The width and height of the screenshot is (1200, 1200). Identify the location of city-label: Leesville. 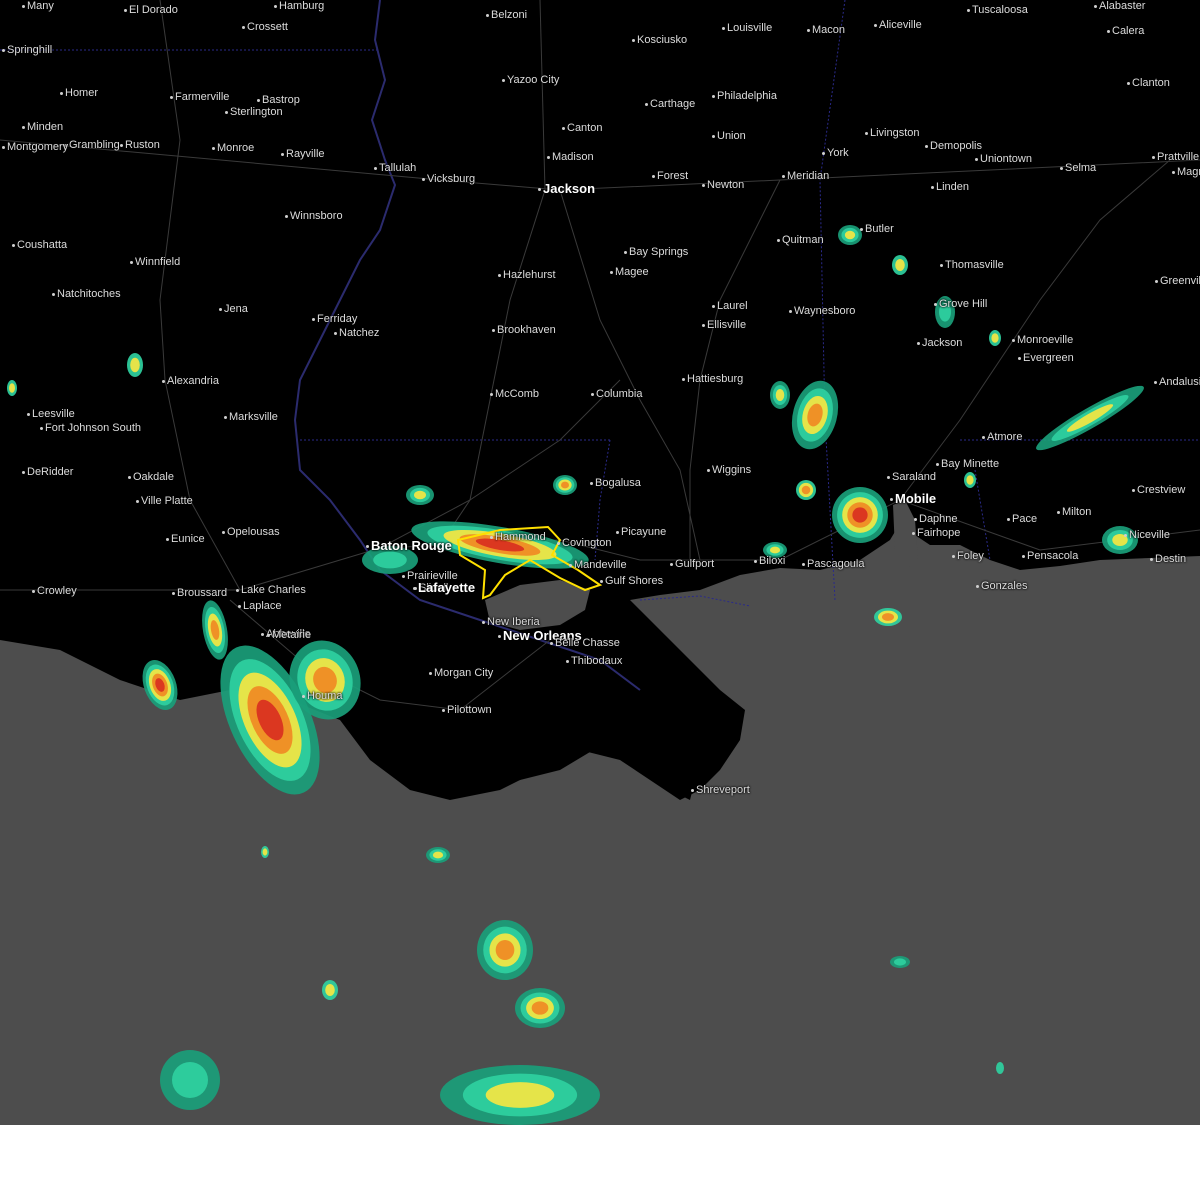
(50, 414).